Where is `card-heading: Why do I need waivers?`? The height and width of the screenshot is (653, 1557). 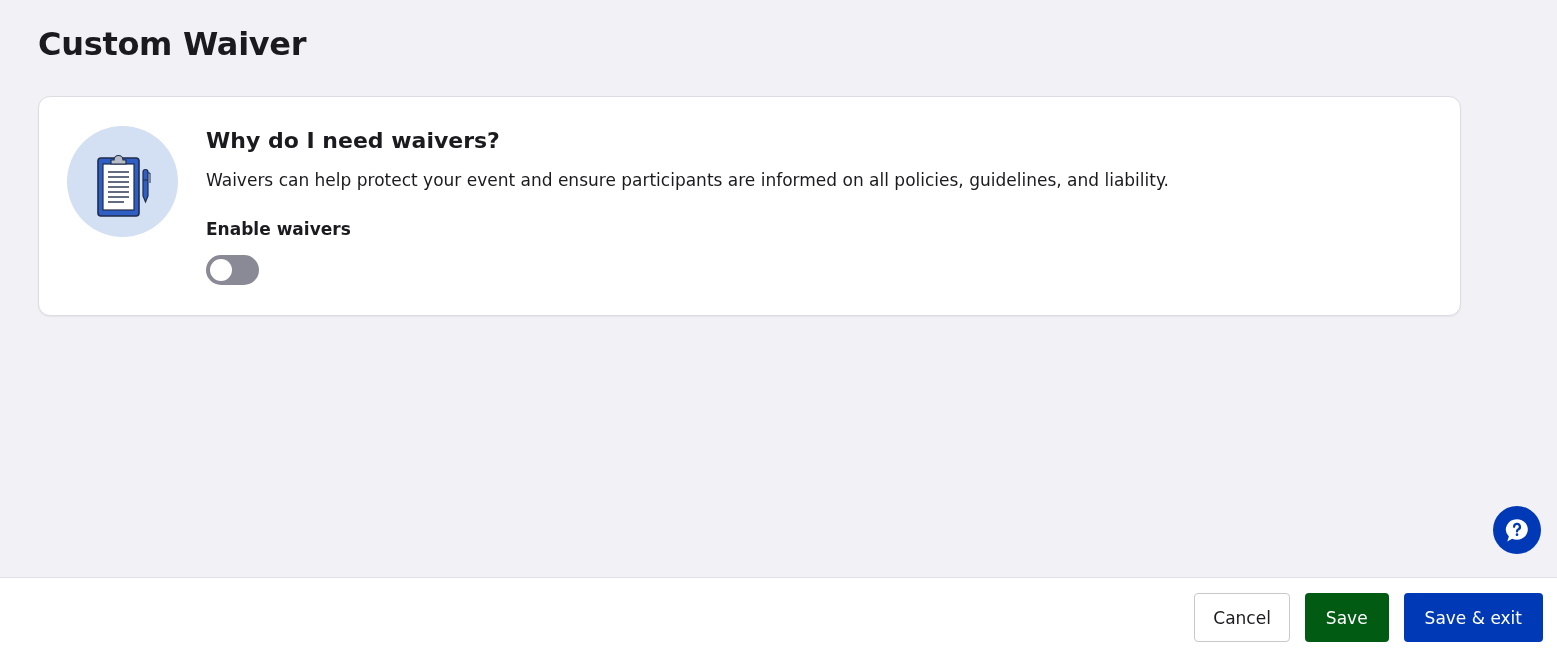
card-heading: Why do I need waivers? is located at coordinates (353, 141).